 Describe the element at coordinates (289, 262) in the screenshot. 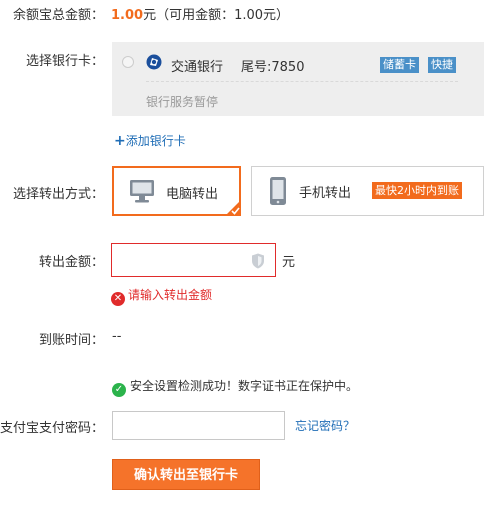

I see `amount-unit: 元` at that location.